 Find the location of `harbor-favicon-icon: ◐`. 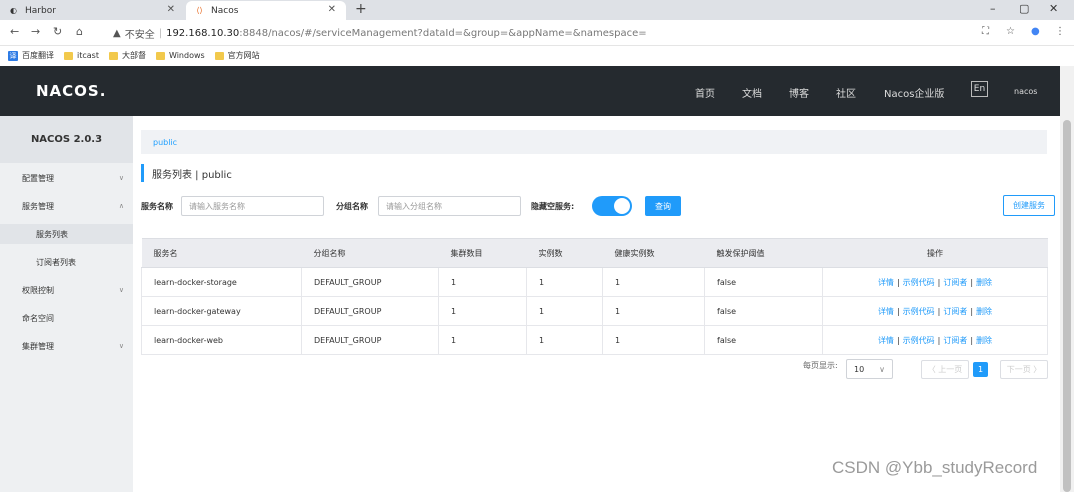

harbor-favicon-icon: ◐ is located at coordinates (13, 10).